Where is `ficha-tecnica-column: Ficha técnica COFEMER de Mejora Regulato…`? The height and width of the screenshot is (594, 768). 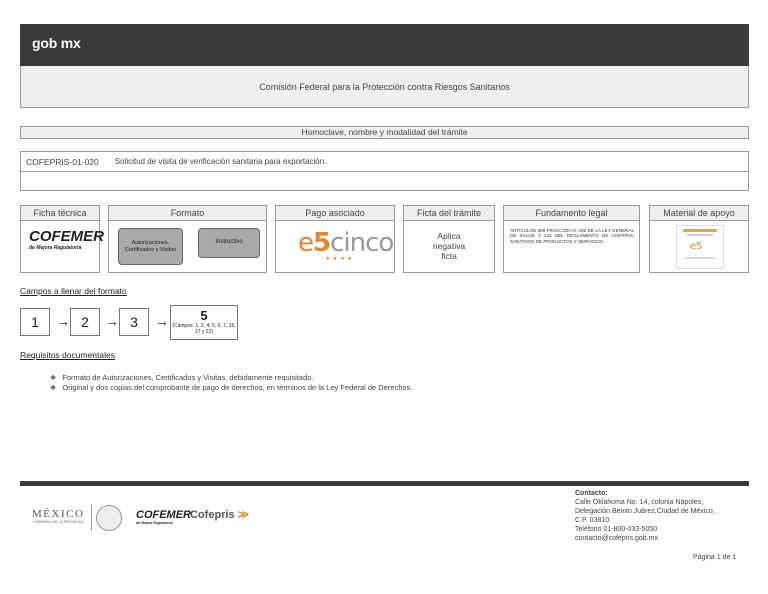 ficha-tecnica-column: Ficha técnica COFEMER de Mejora Regulato… is located at coordinates (62, 239).